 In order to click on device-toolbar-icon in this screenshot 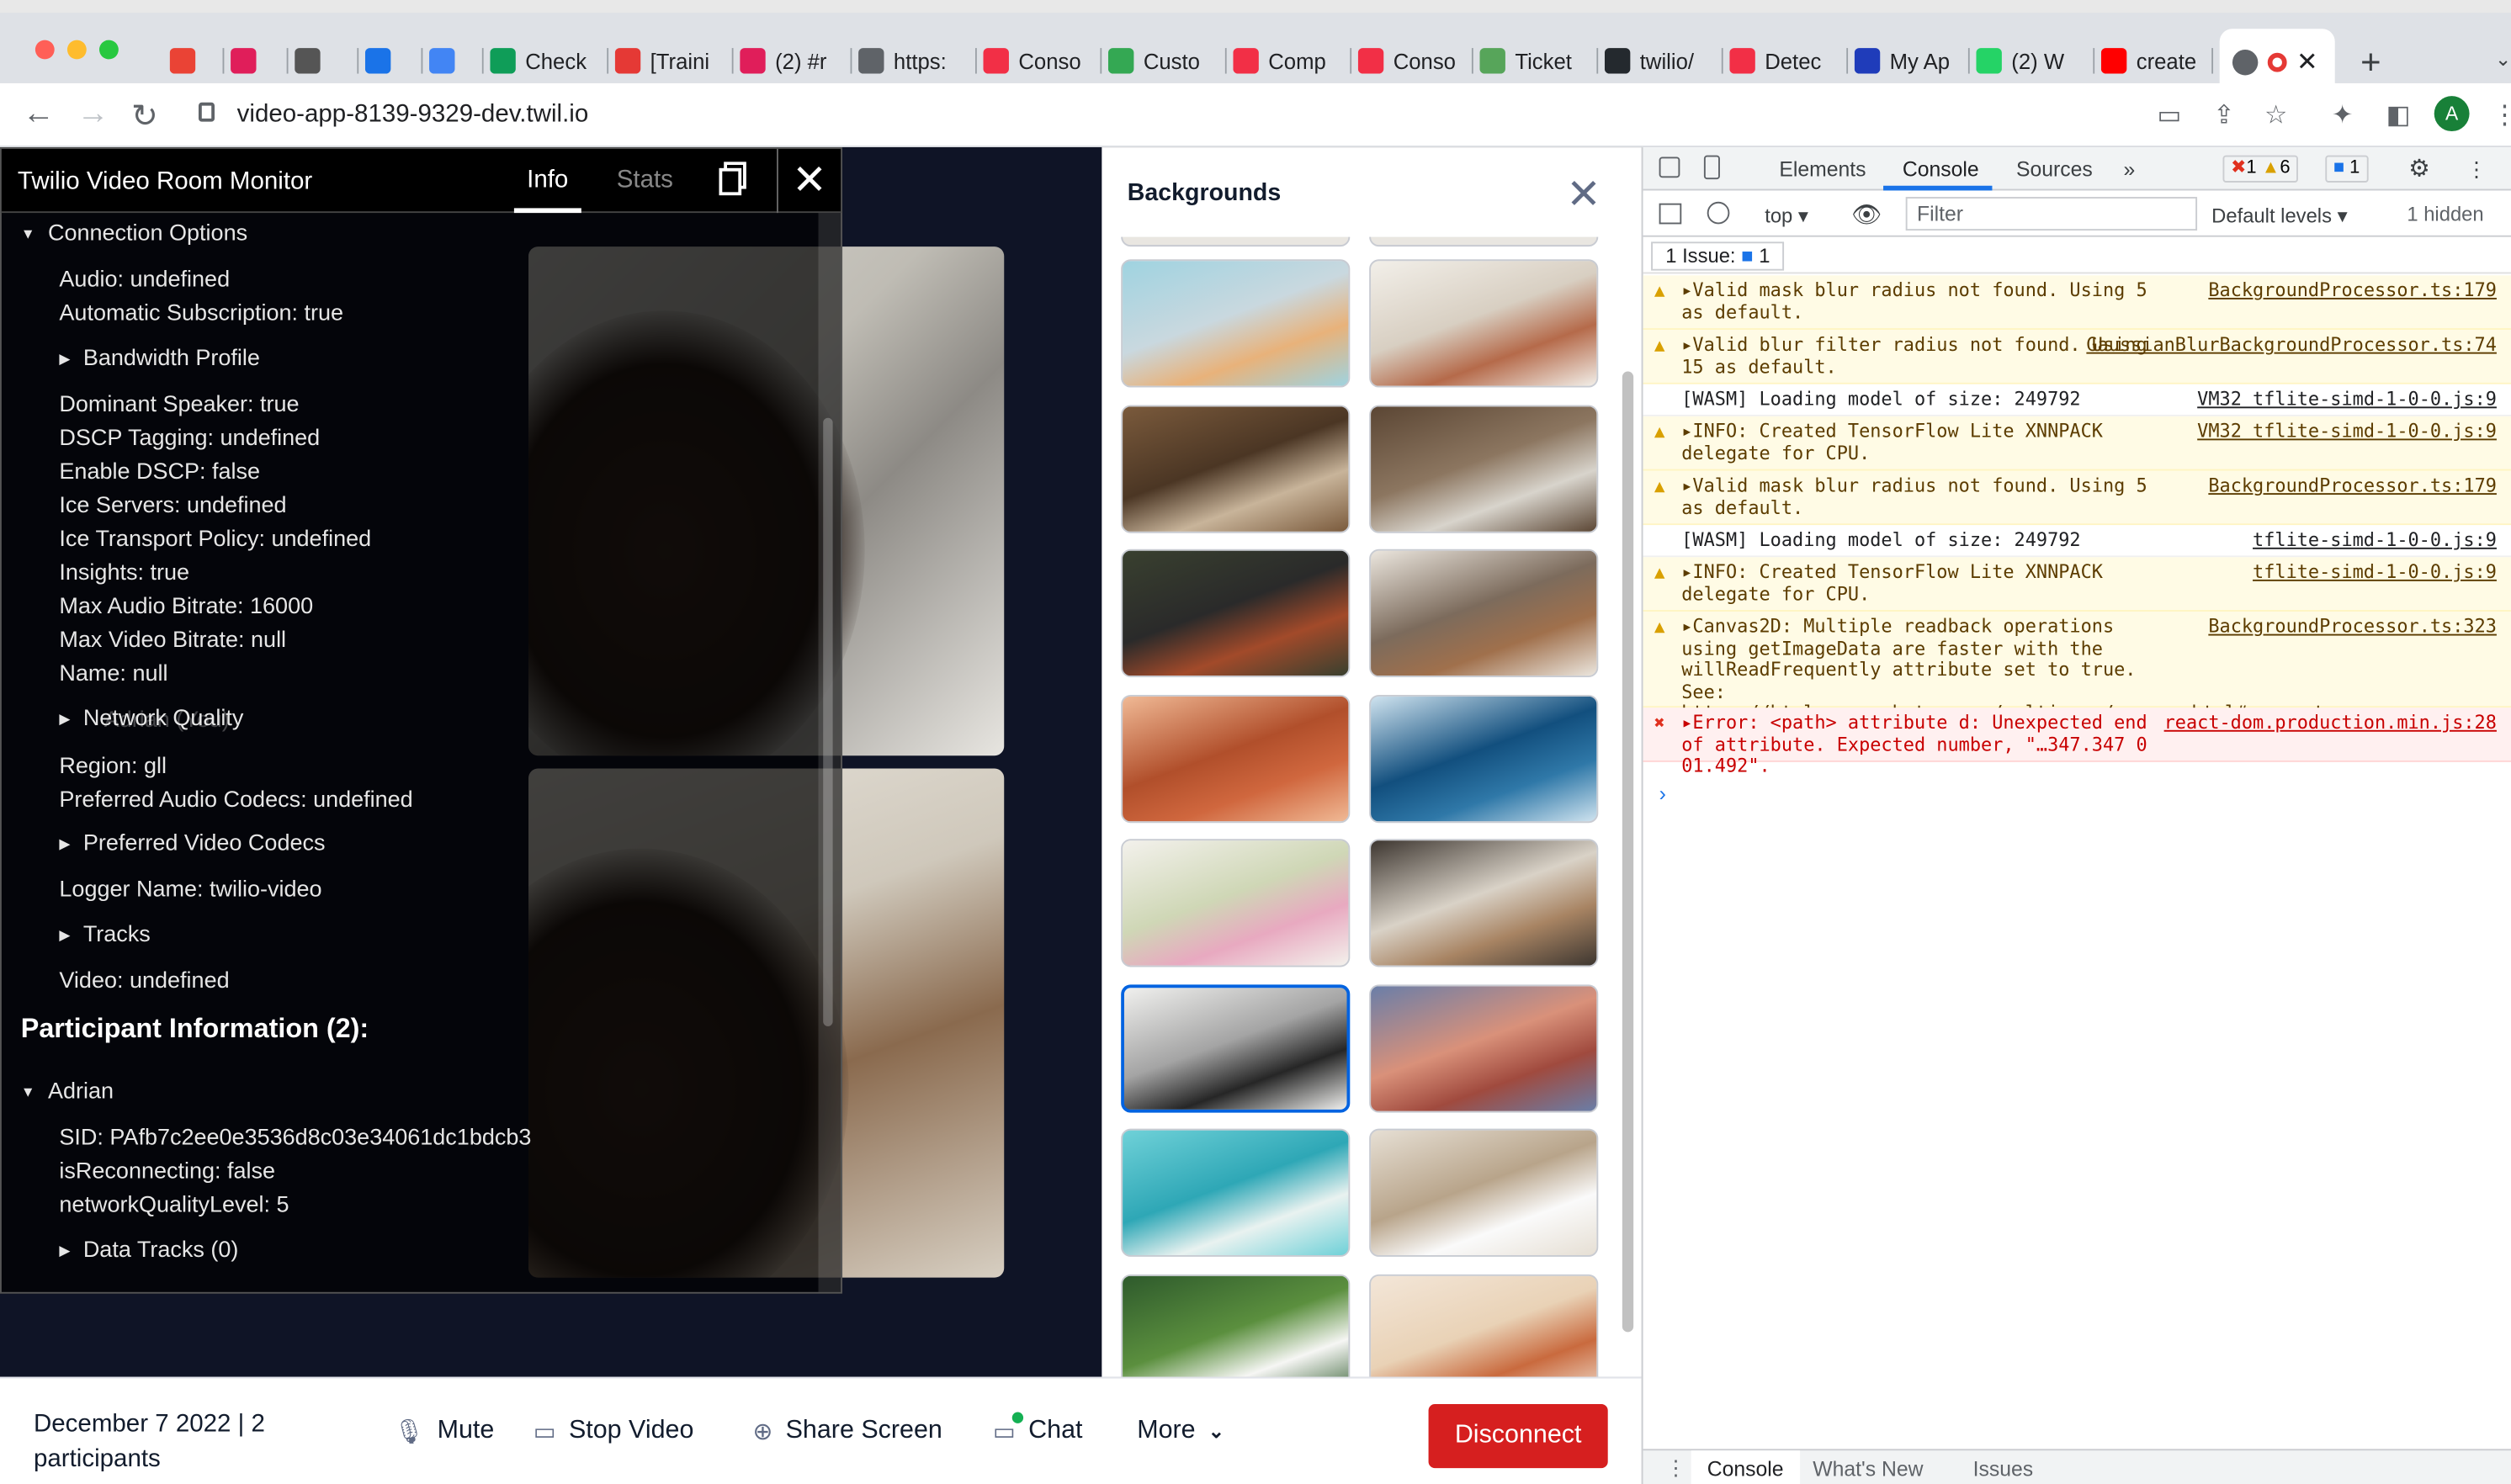, I will do `click(1711, 167)`.